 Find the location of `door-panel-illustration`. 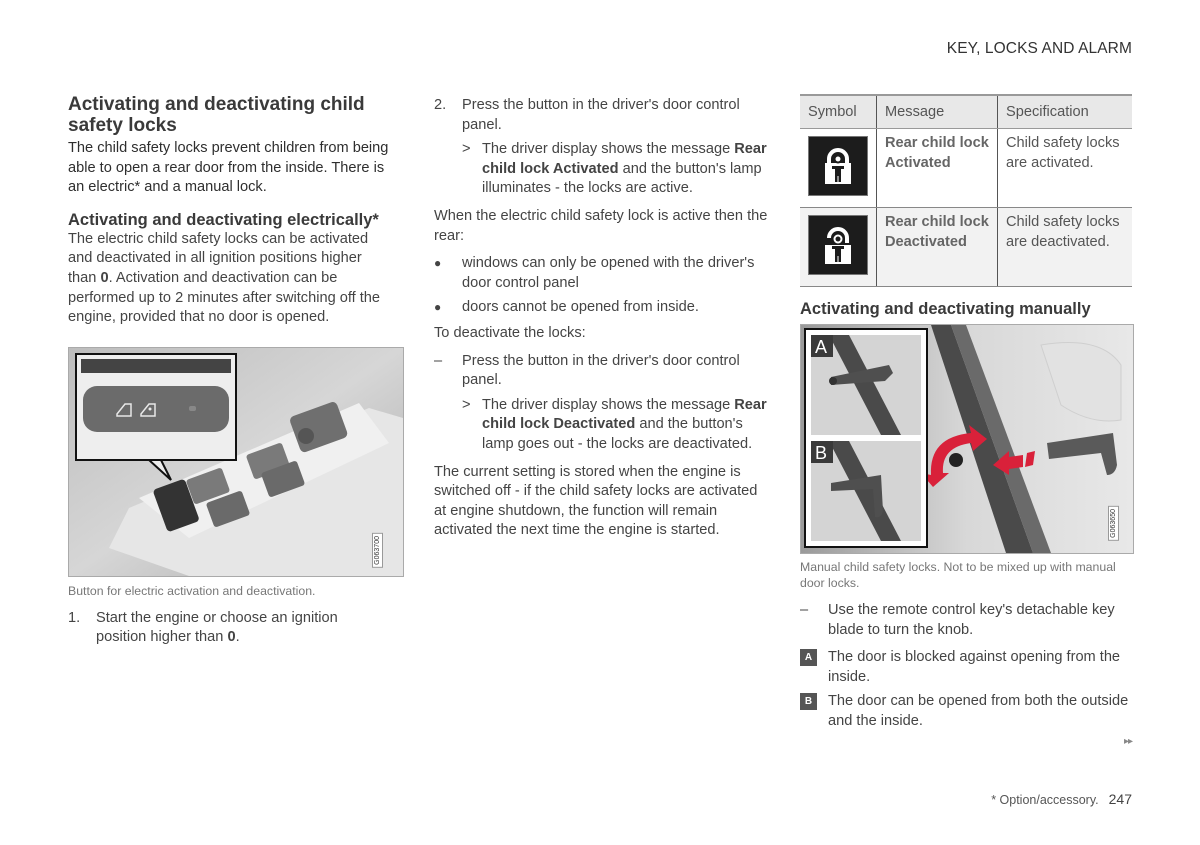

door-panel-illustration is located at coordinates (236, 461).